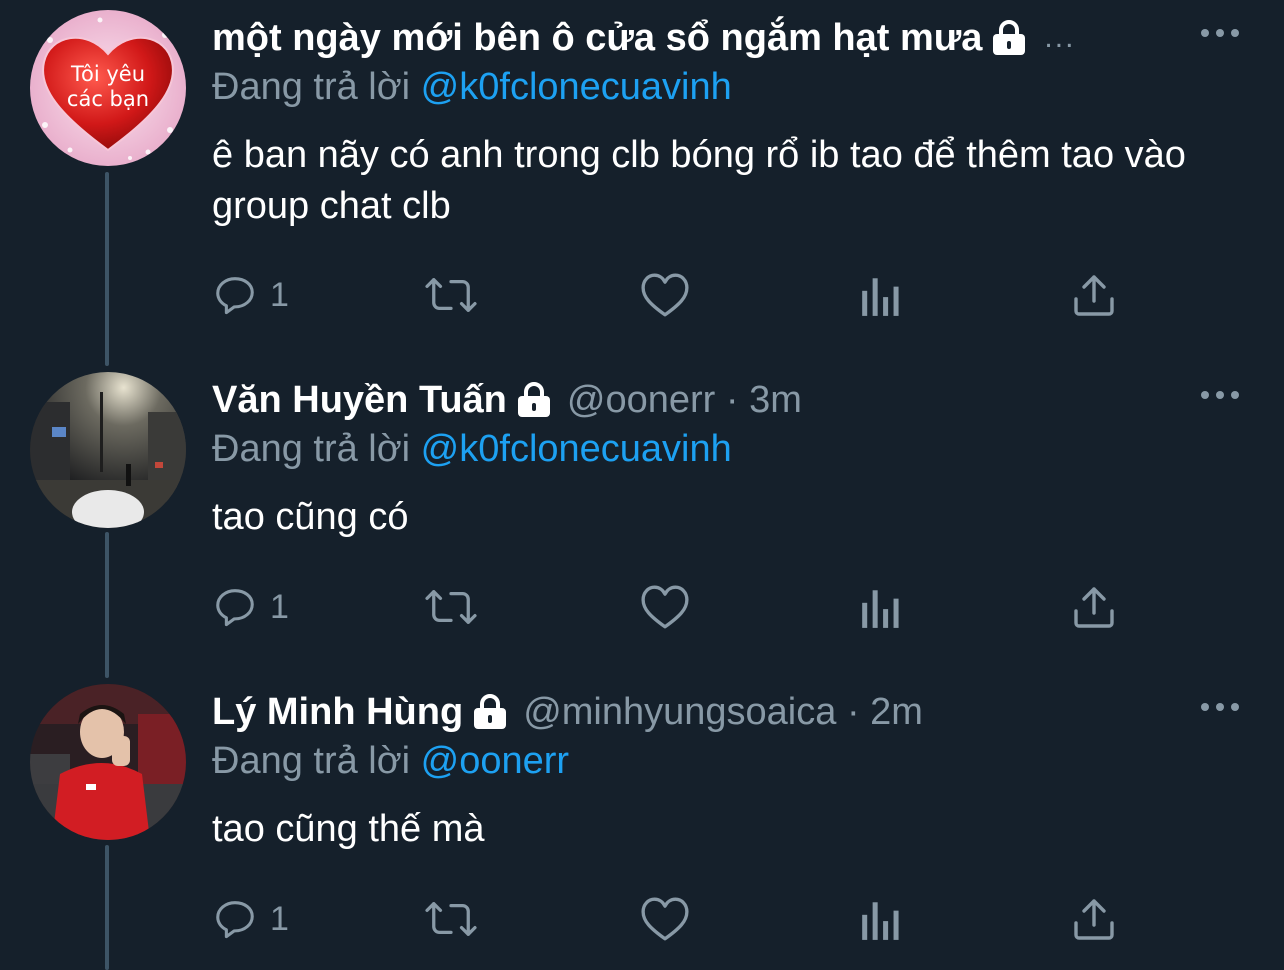  What do you see at coordinates (597, 38) in the screenshot?
I see `display-name: một ngày mới bên ô cửa sổ ngắm hạt mưa` at bounding box center [597, 38].